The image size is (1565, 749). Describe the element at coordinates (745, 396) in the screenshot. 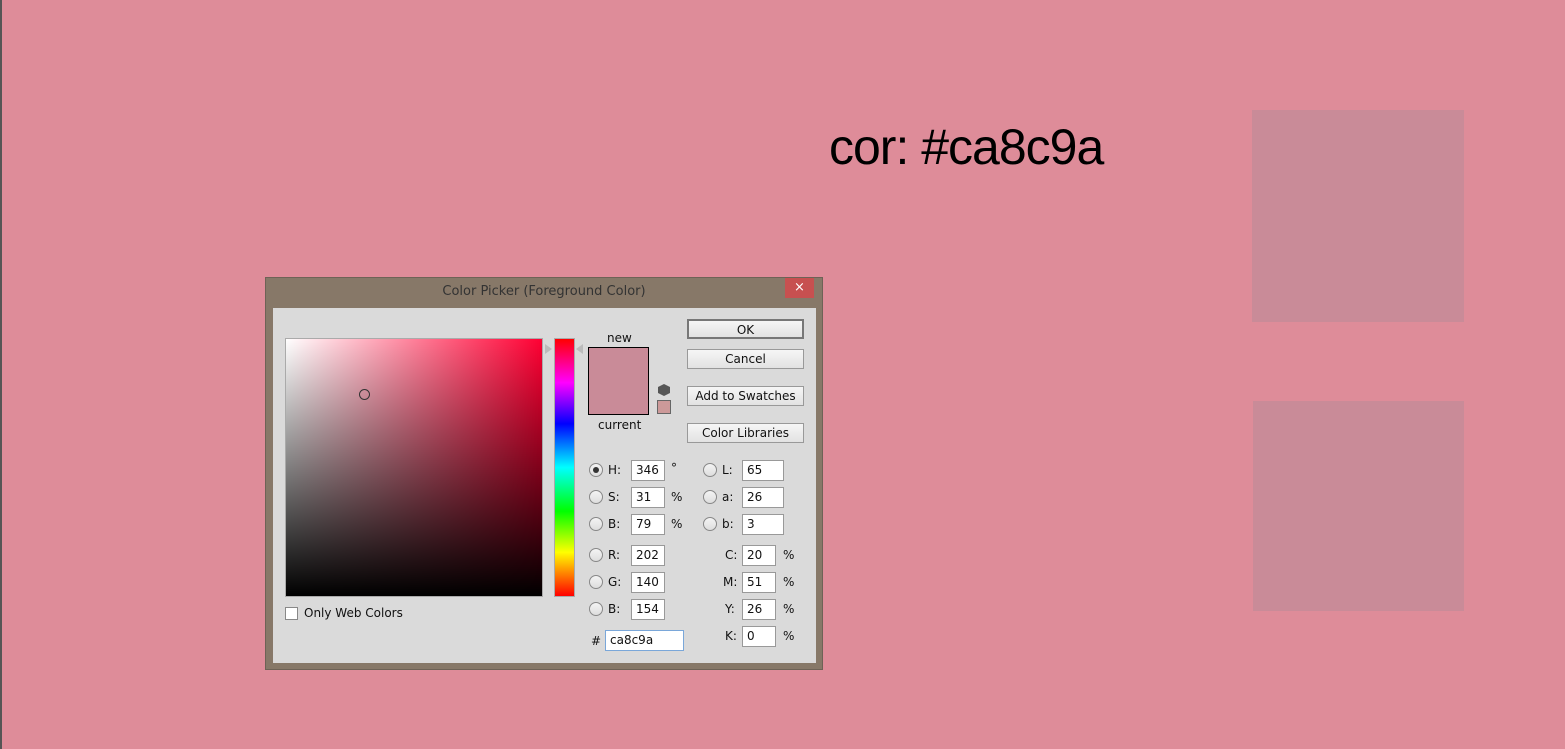

I see `add-to-swatches-button: Add to Swatches` at that location.